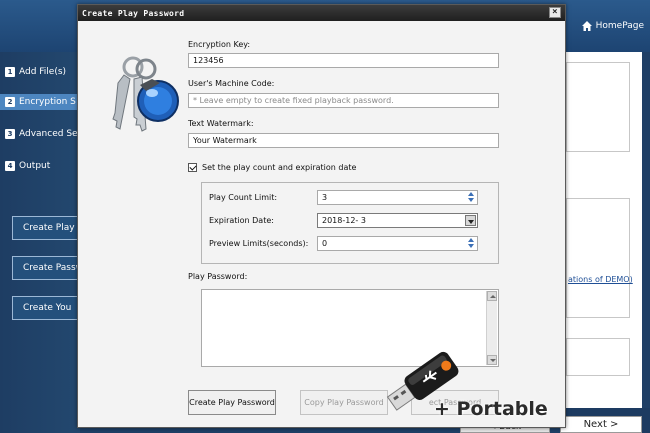 This screenshot has height=433, width=650. What do you see at coordinates (10, 102) in the screenshot?
I see `step-number: 2` at bounding box center [10, 102].